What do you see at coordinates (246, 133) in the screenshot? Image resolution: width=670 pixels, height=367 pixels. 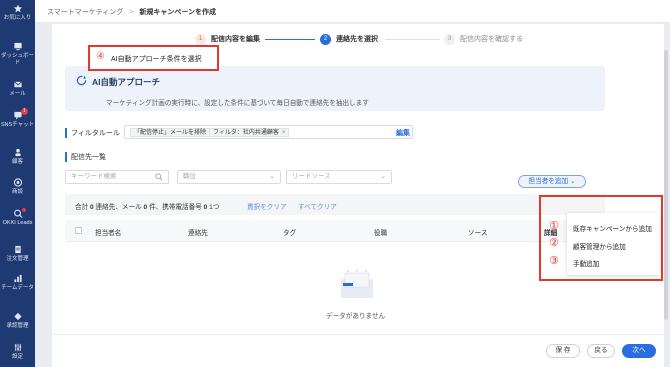 I see `filter-chip-label: フィルタ：社内共通顧客` at bounding box center [246, 133].